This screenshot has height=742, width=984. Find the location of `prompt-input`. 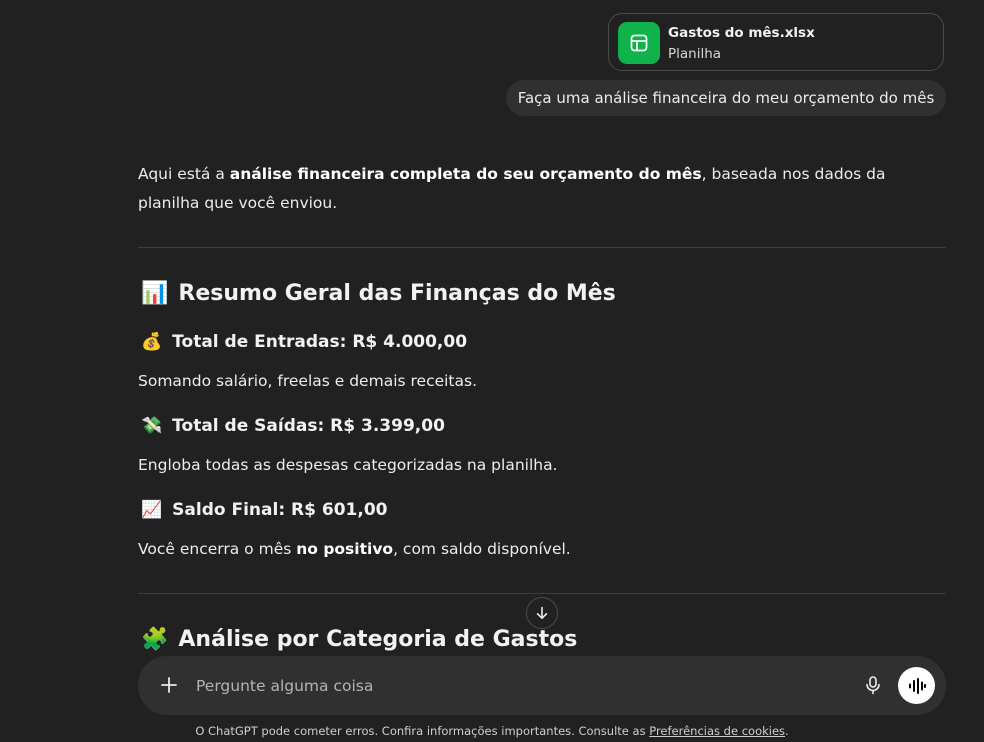

prompt-input is located at coordinates (496, 686).